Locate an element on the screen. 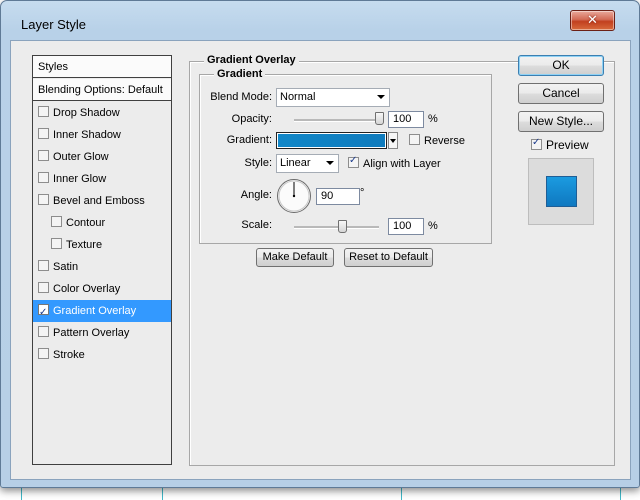 Image resolution: width=640 pixels, height=500 pixels. style-item-label: Texture is located at coordinates (84, 245).